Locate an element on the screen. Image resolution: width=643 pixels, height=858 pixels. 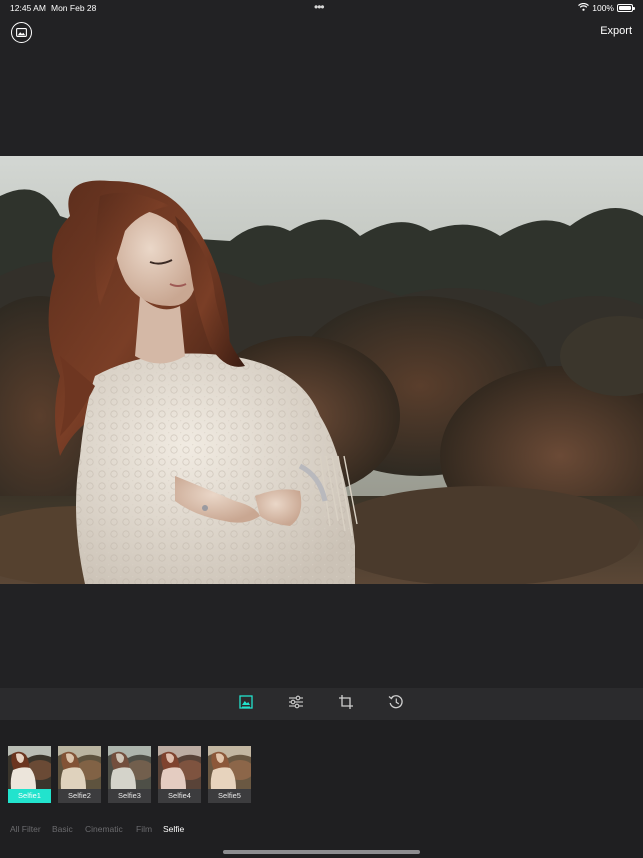
filter-item-selfie1: Selfie1 is located at coordinates (29, 774).